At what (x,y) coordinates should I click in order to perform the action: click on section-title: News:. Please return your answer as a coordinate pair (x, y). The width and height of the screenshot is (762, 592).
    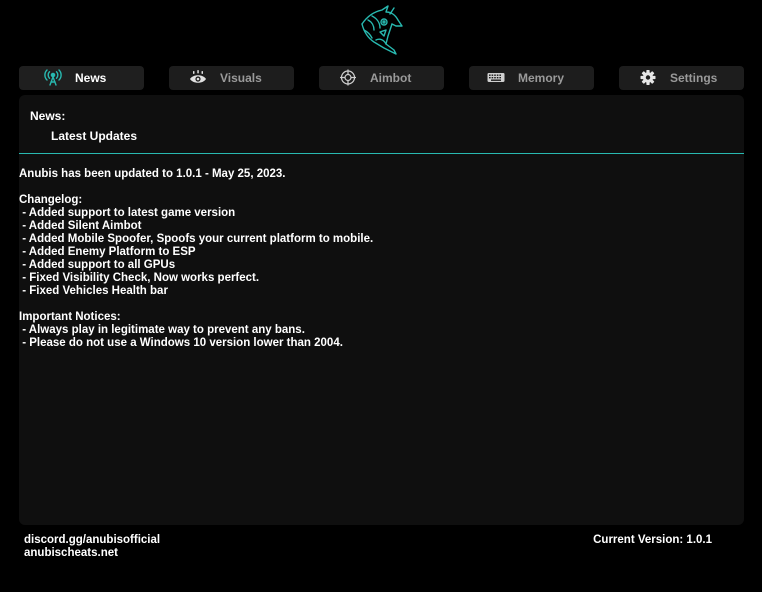
    Looking at the image, I should click on (48, 116).